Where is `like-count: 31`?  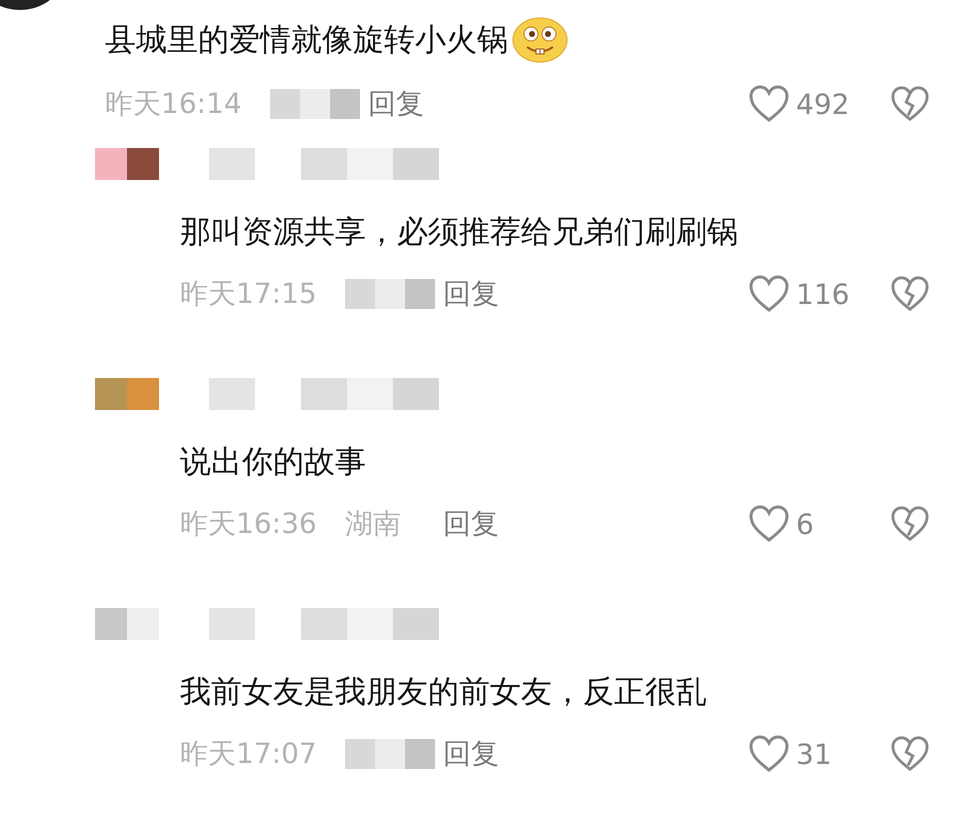
like-count: 31 is located at coordinates (814, 754).